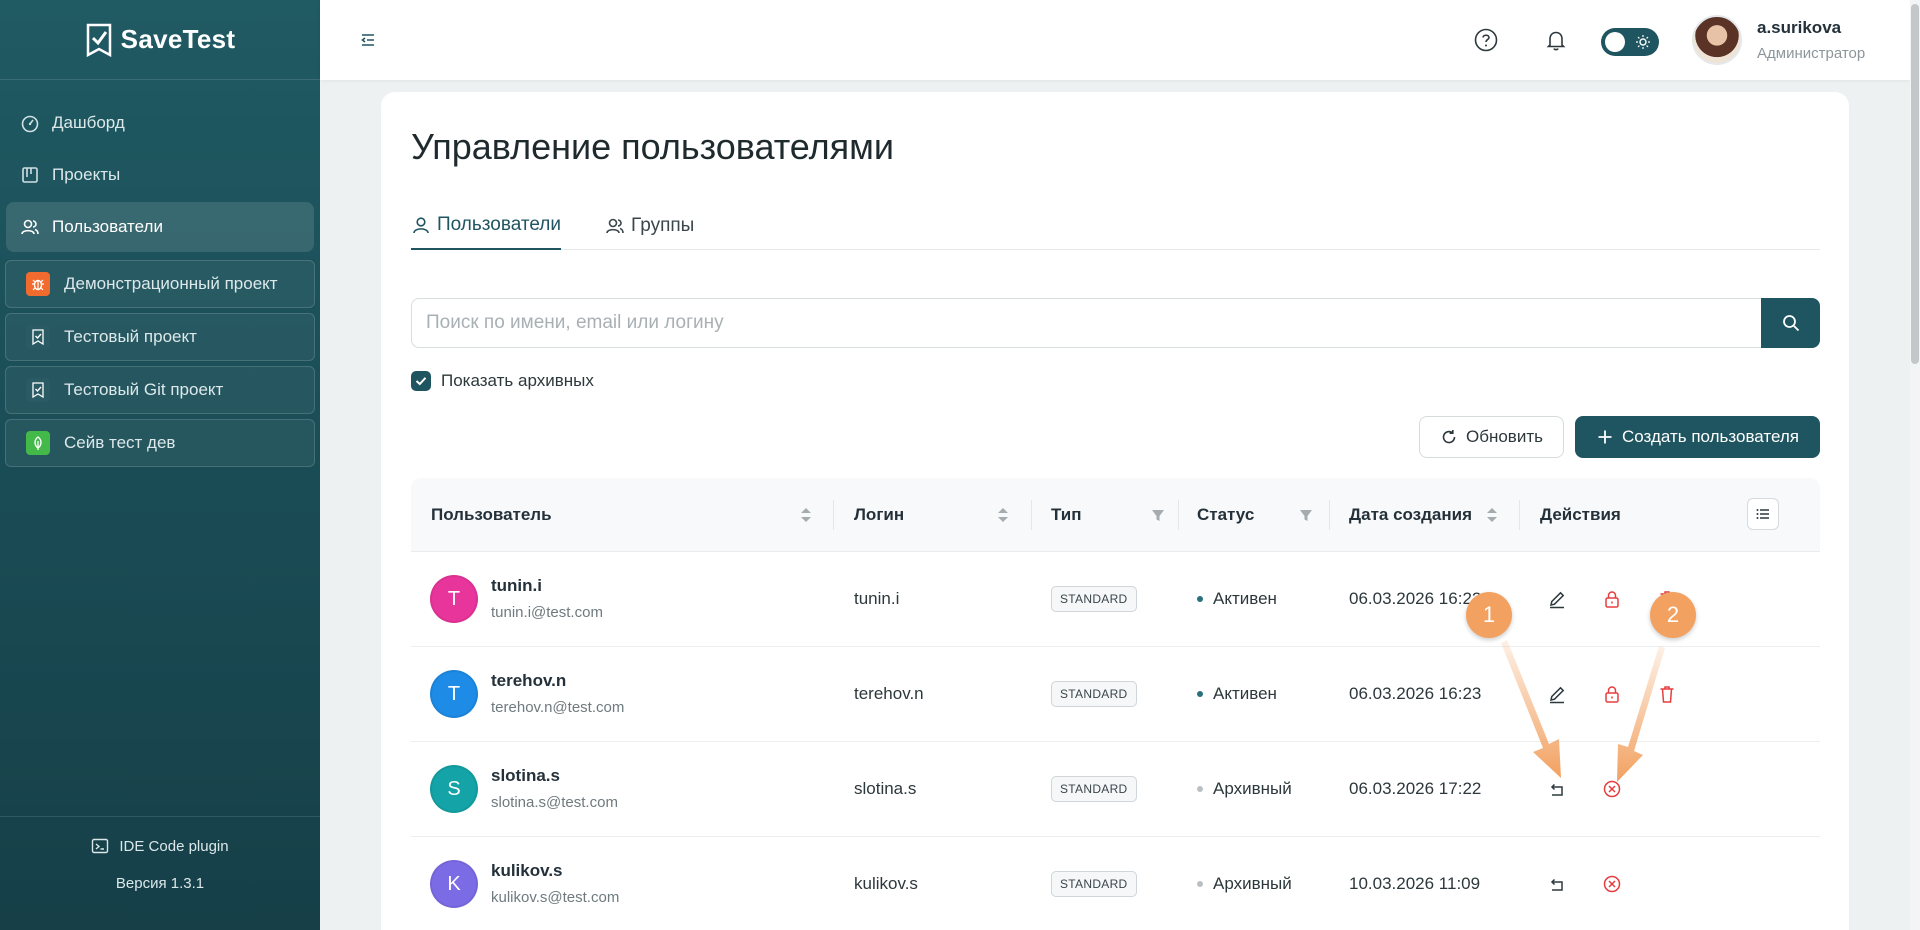  What do you see at coordinates (1415, 693) in the screenshot?
I see `created-date: 06.03.2026 16:23` at bounding box center [1415, 693].